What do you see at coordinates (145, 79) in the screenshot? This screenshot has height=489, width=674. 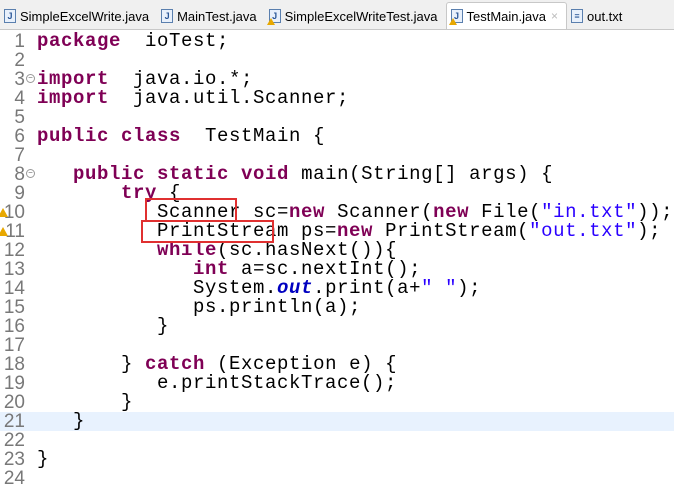 I see `code-text: import java.io.*;` at bounding box center [145, 79].